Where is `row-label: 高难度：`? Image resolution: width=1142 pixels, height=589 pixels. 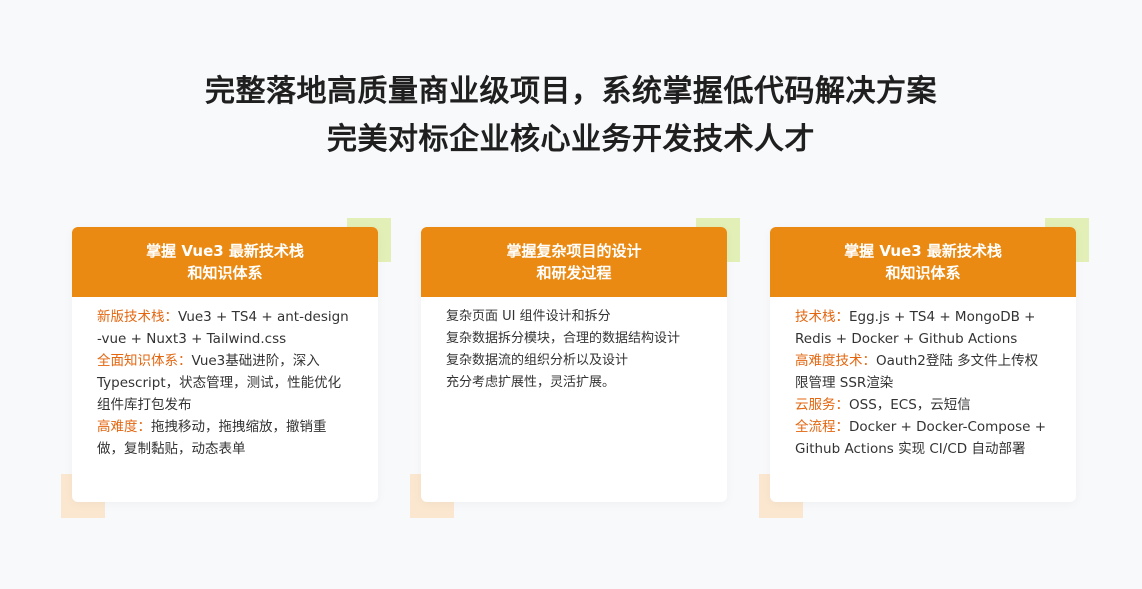
row-label: 高难度： is located at coordinates (124, 427).